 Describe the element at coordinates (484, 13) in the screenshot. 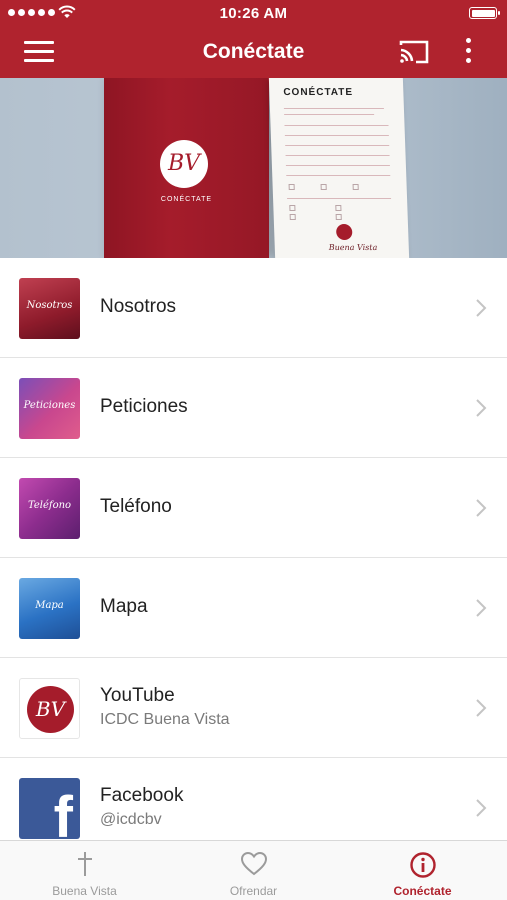

I see `battery-icon` at that location.